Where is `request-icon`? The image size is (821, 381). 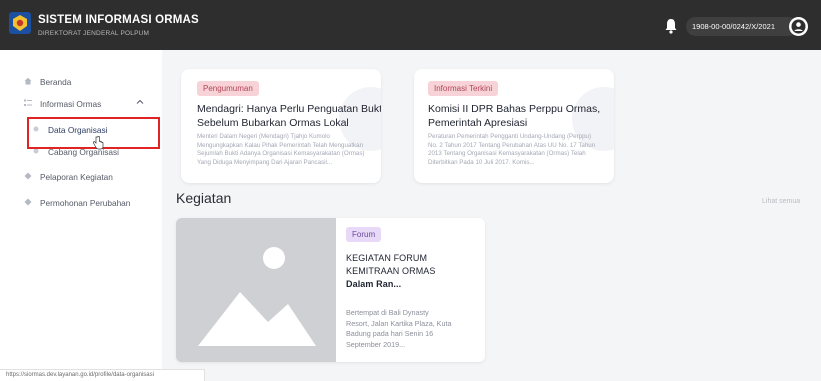
request-icon is located at coordinates (28, 202).